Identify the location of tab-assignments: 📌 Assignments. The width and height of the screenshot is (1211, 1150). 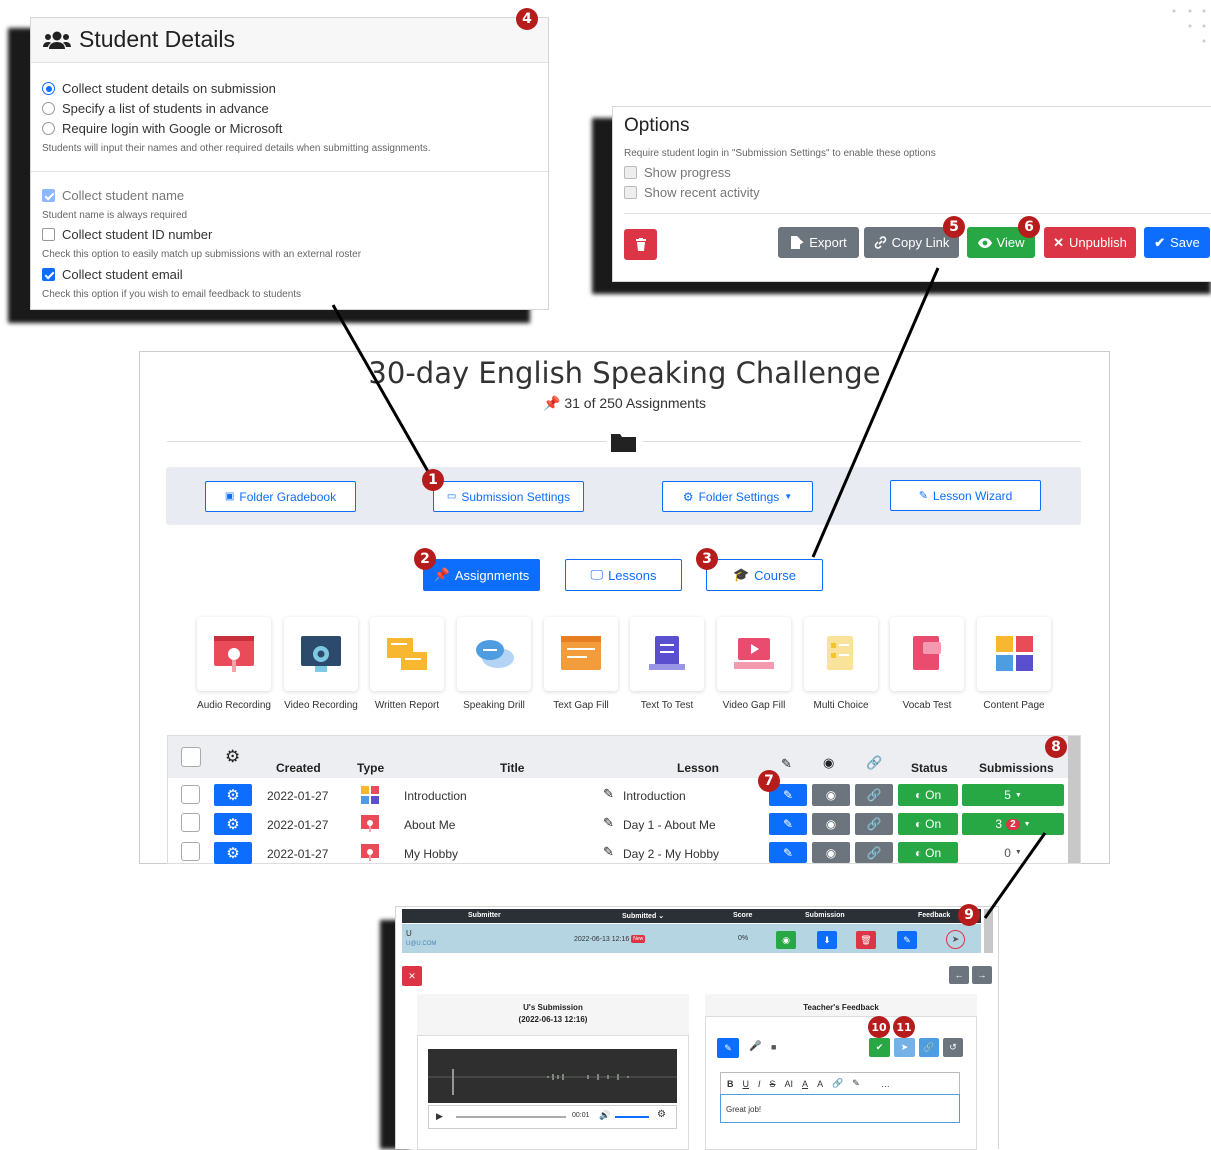
(481, 575).